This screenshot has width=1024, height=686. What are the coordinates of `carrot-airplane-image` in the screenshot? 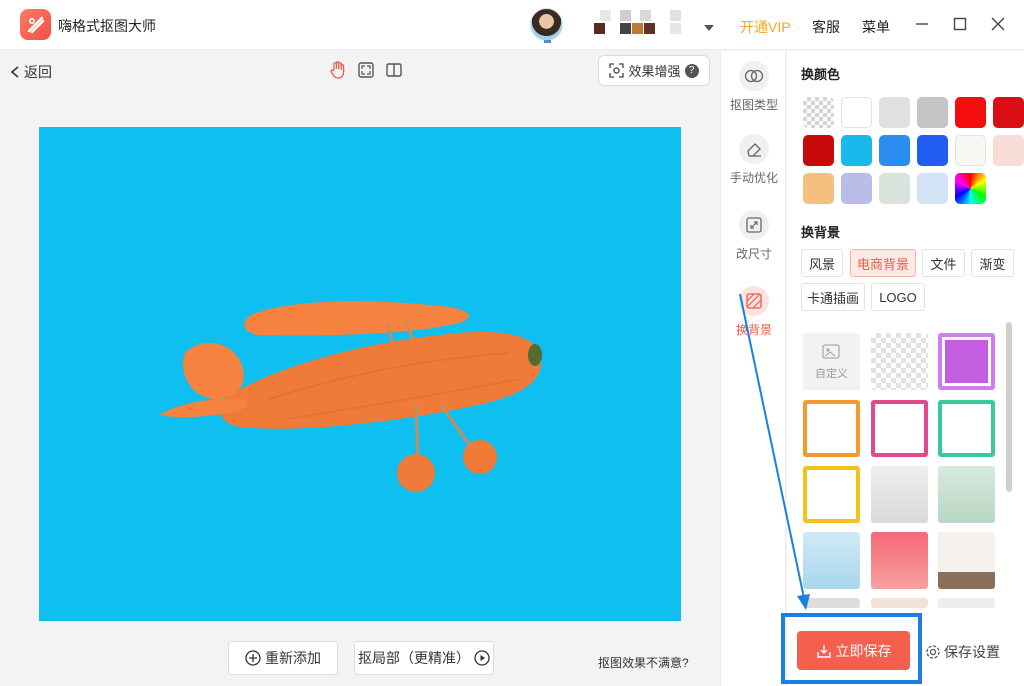 It's located at (350, 396).